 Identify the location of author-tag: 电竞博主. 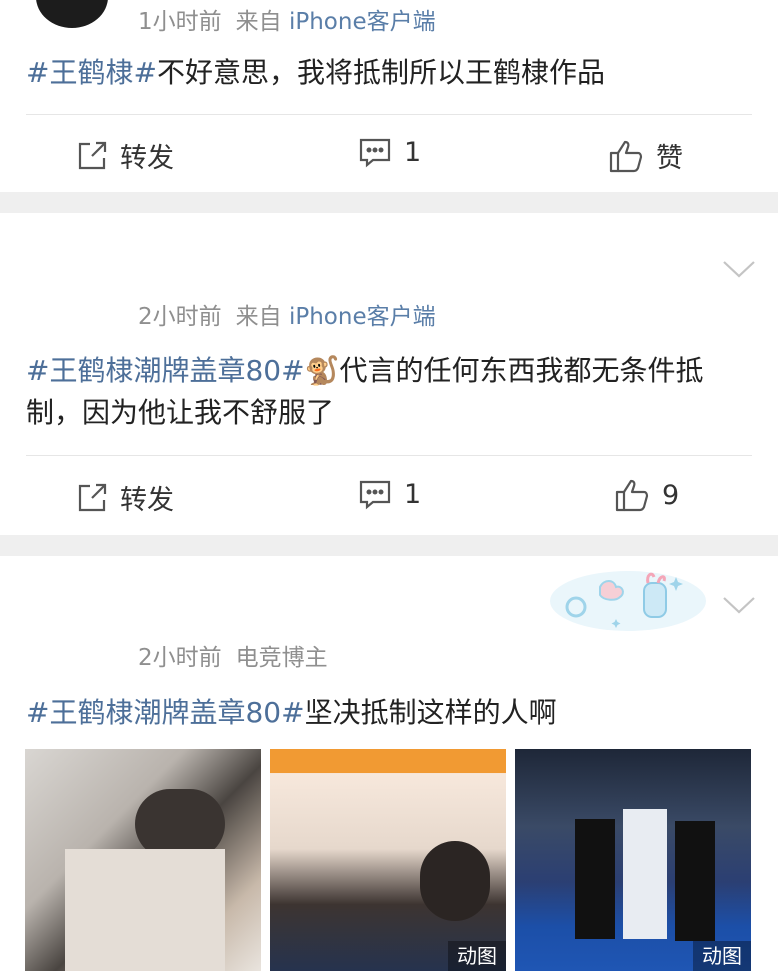
(281, 658).